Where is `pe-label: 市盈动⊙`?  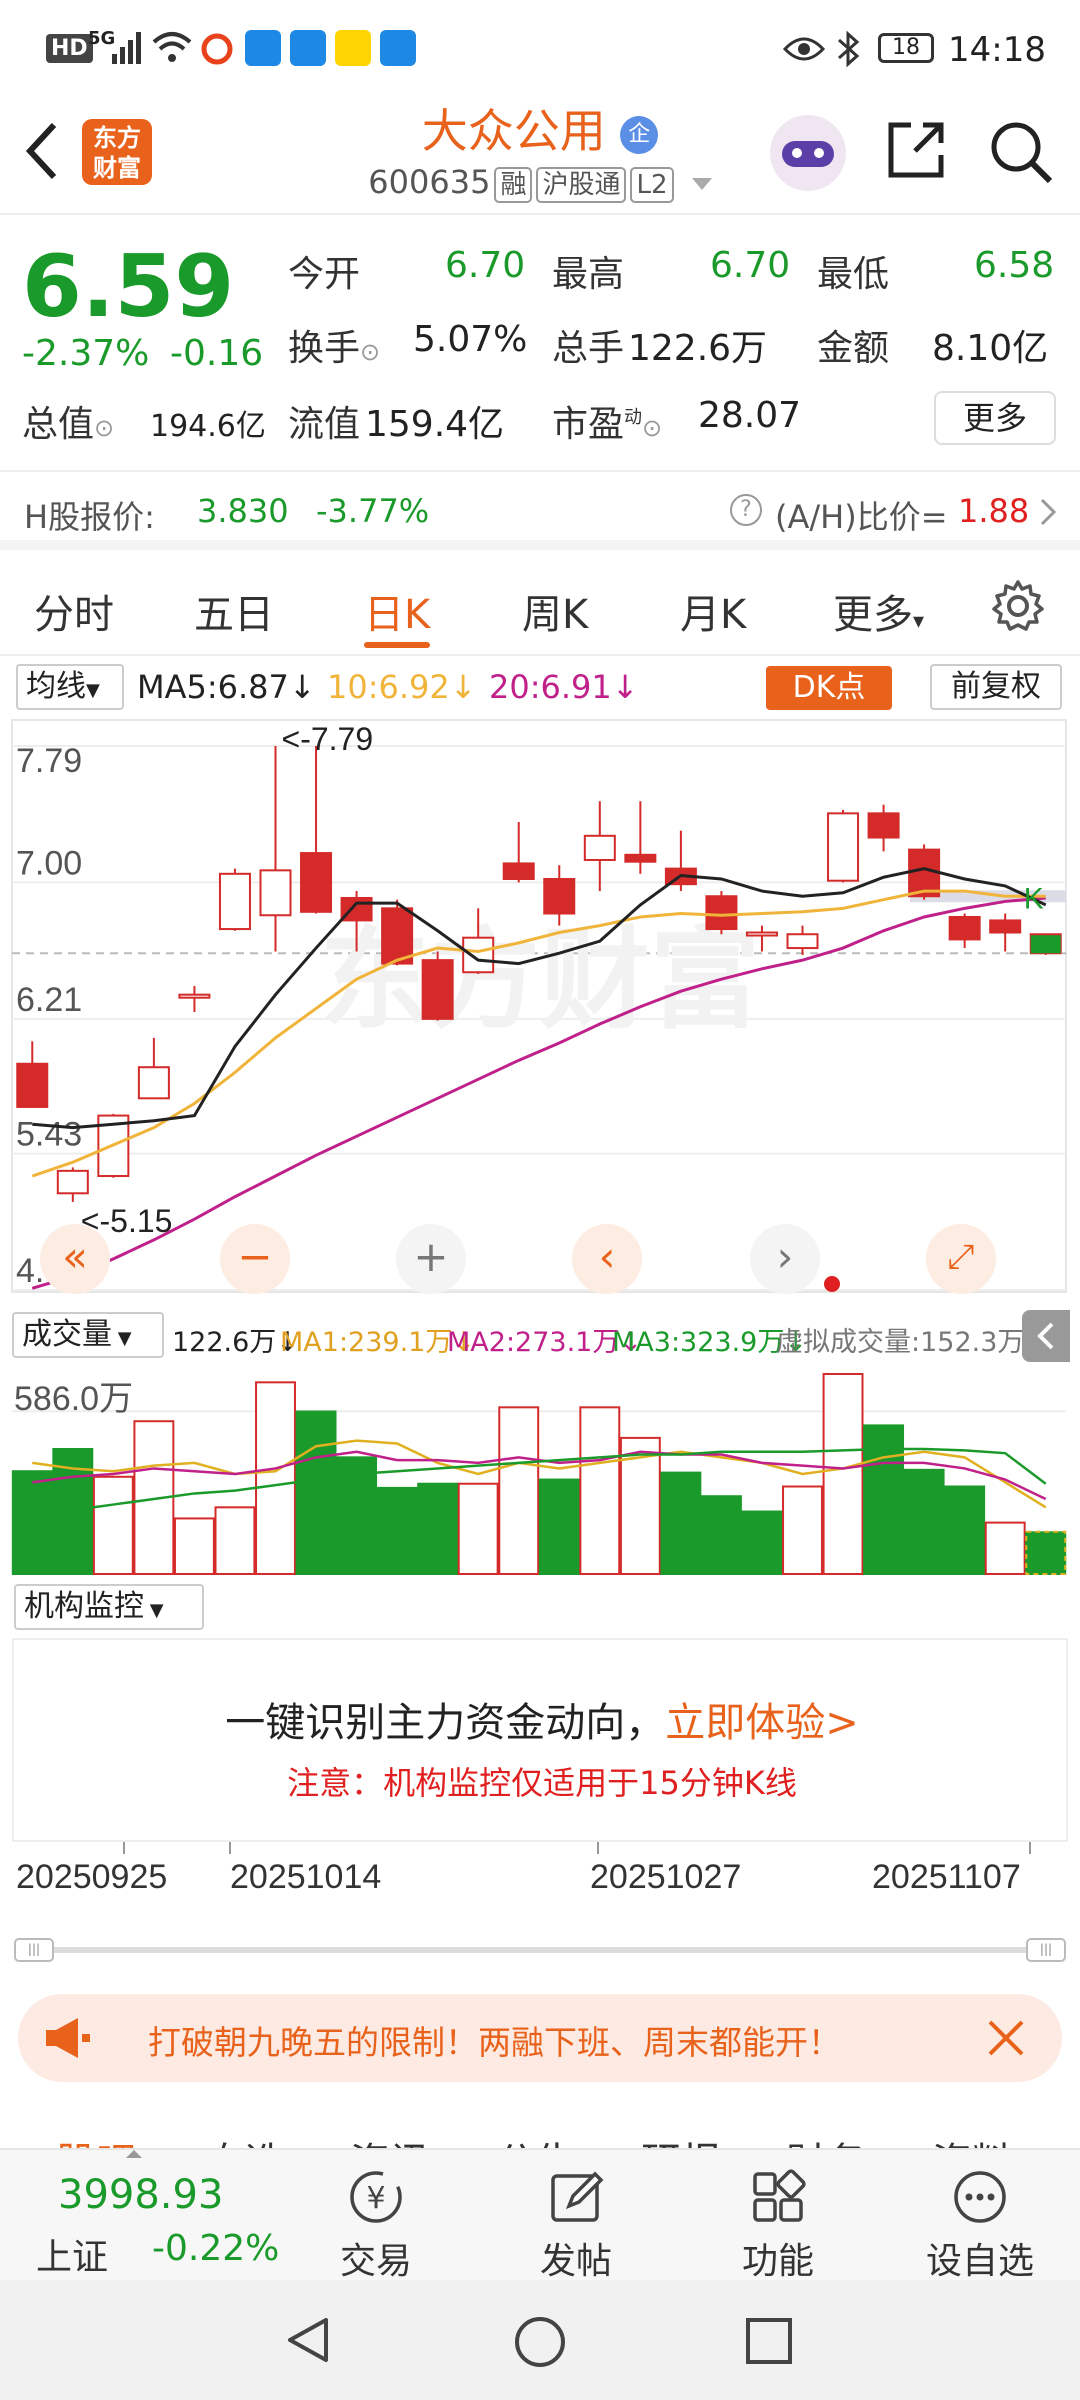
pe-label: 市盈动⊙ is located at coordinates (607, 421).